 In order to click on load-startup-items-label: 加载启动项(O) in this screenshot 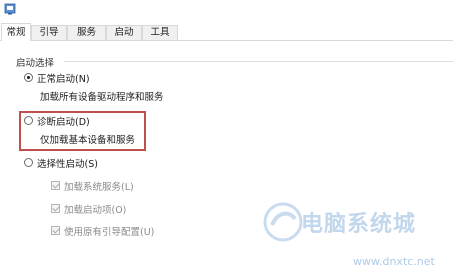, I will do `click(95, 209)`.